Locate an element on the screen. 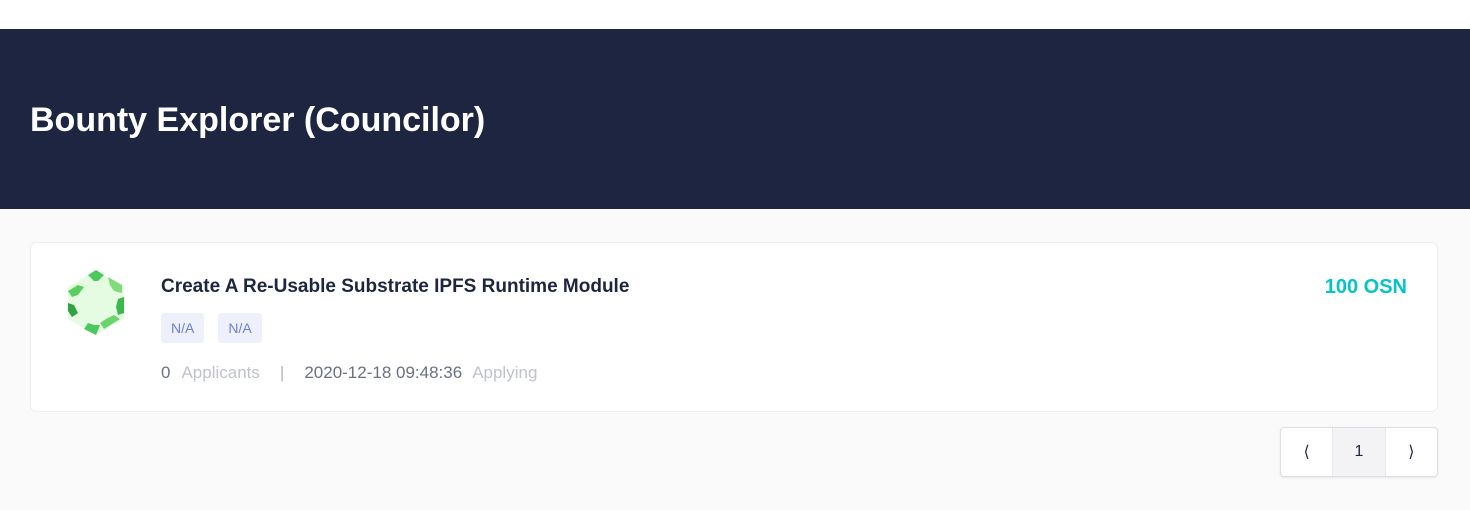  hexagon-logo-icon is located at coordinates (96, 302).